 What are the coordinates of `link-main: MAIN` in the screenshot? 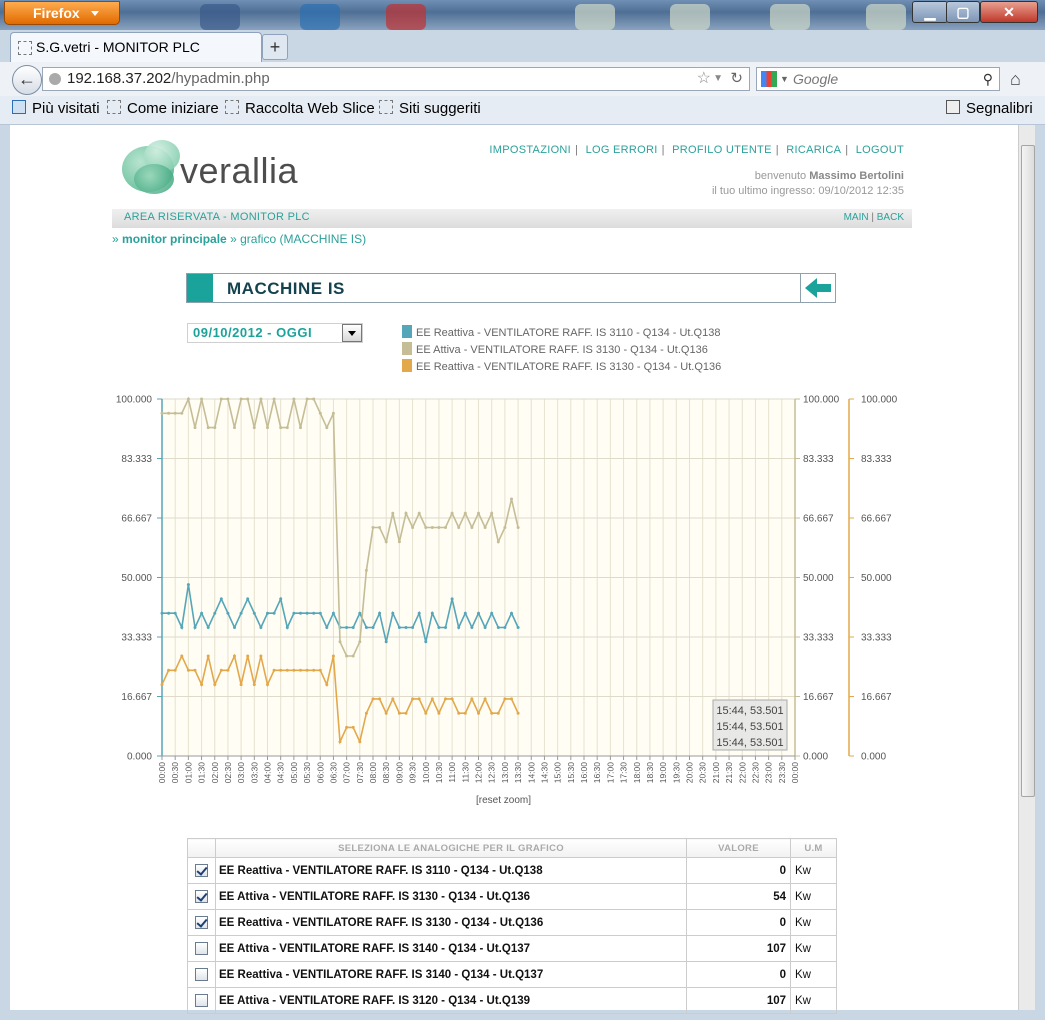 It's located at (856, 217).